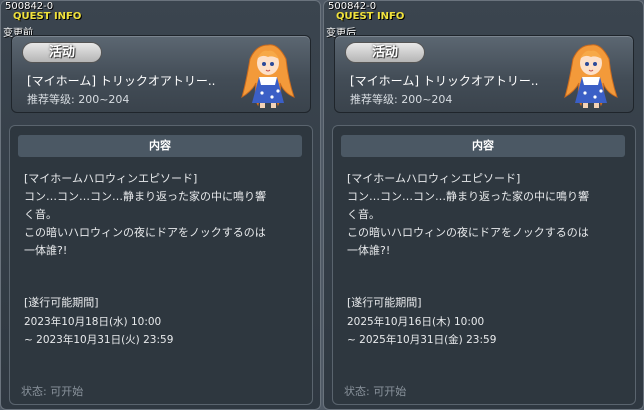 The height and width of the screenshot is (410, 644). What do you see at coordinates (99, 340) in the screenshot?
I see `period-end: ~ 2023年10月31日(火) 23:59` at bounding box center [99, 340].